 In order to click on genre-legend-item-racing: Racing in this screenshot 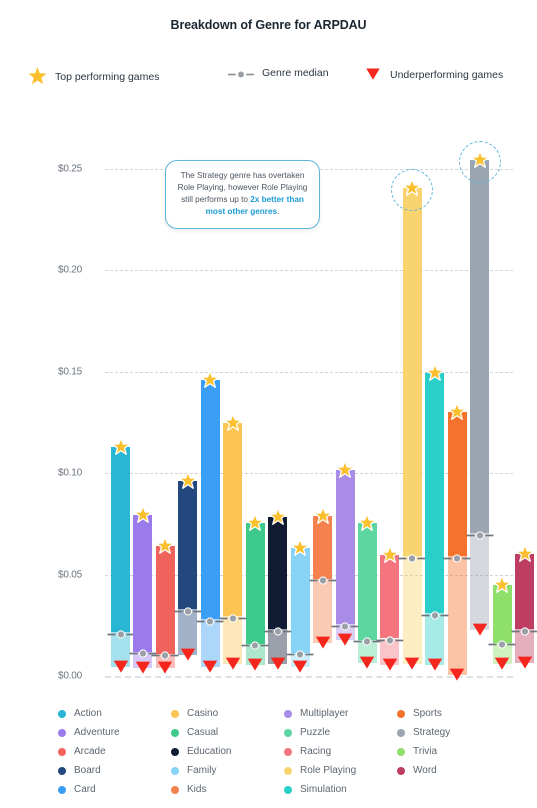, I will do `click(340, 751)`.